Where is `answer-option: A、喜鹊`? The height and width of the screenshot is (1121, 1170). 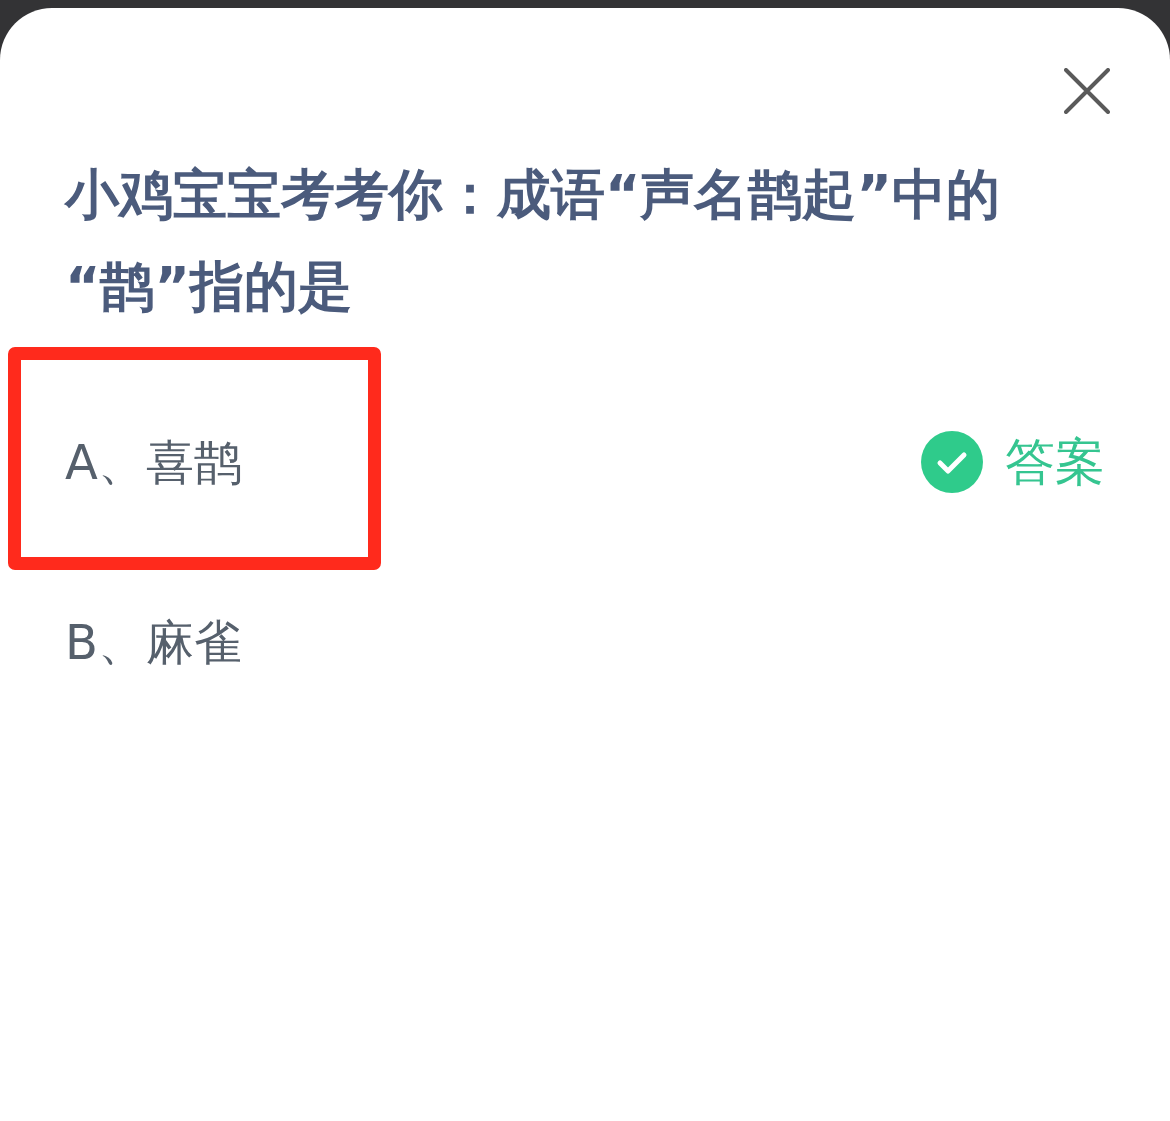 answer-option: A、喜鹊 is located at coordinates (153, 462).